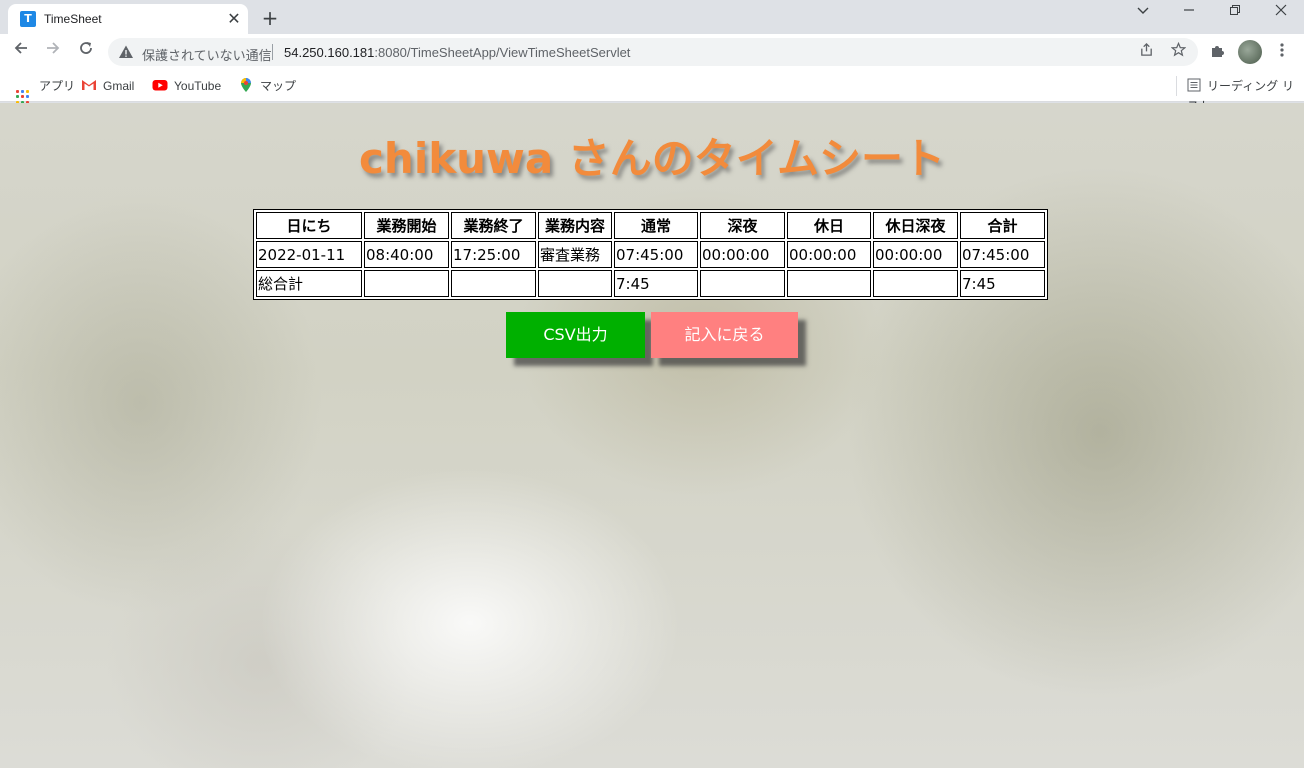 The height and width of the screenshot is (768, 1304). Describe the element at coordinates (493, 225) in the screenshot. I see `column-header: 業務終了` at that location.